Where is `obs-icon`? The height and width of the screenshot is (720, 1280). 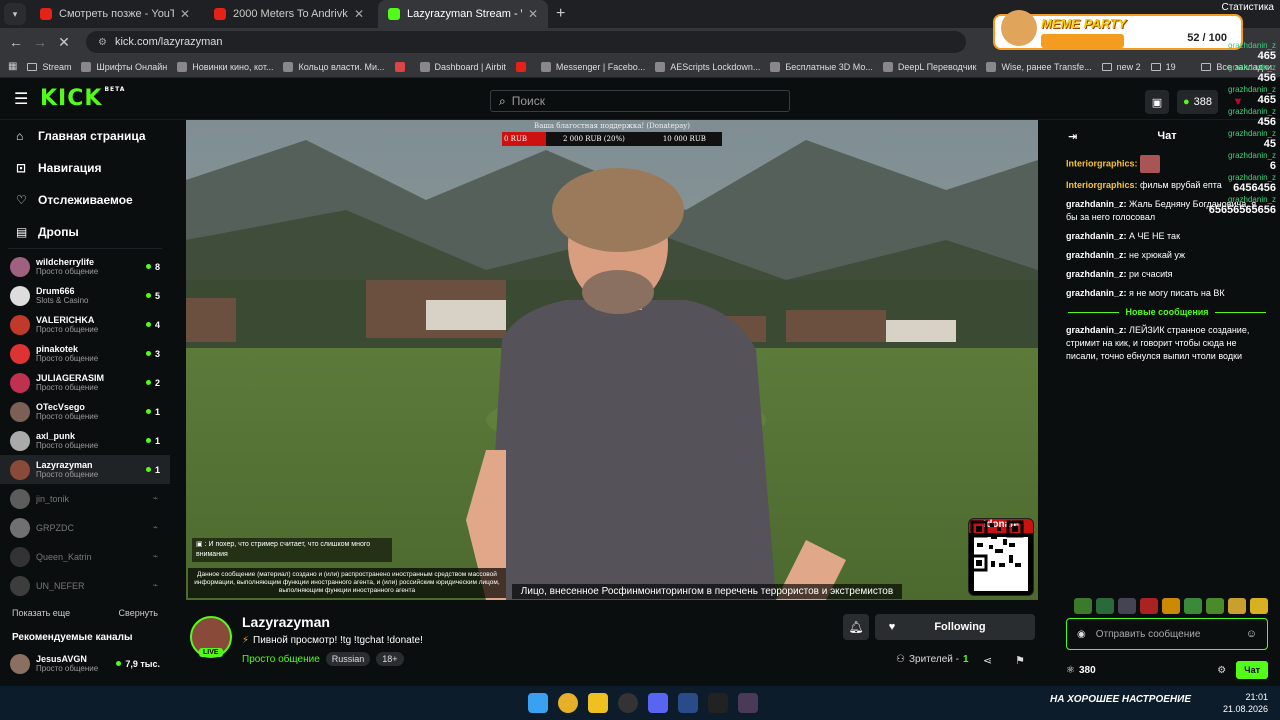 obs-icon is located at coordinates (628, 703).